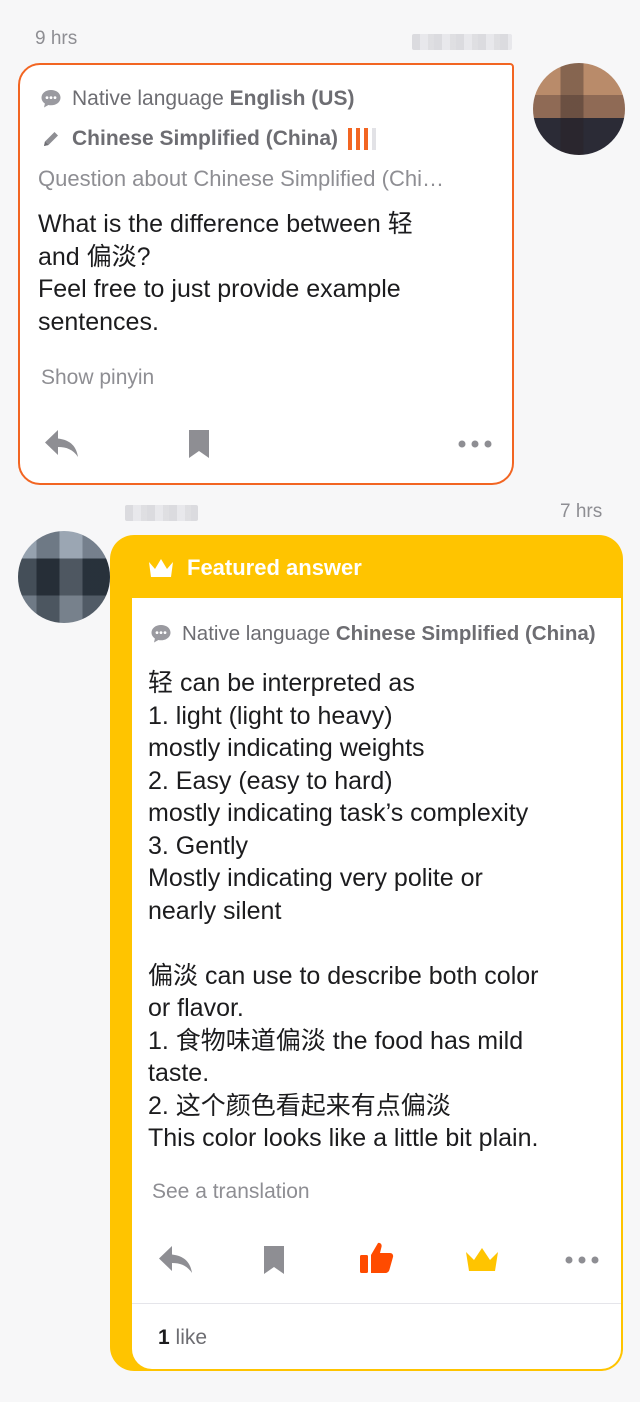 Image resolution: width=640 pixels, height=1402 pixels. What do you see at coordinates (465, 633) in the screenshot?
I see `answer-native-language-value: Chinese Simplified (China)` at bounding box center [465, 633].